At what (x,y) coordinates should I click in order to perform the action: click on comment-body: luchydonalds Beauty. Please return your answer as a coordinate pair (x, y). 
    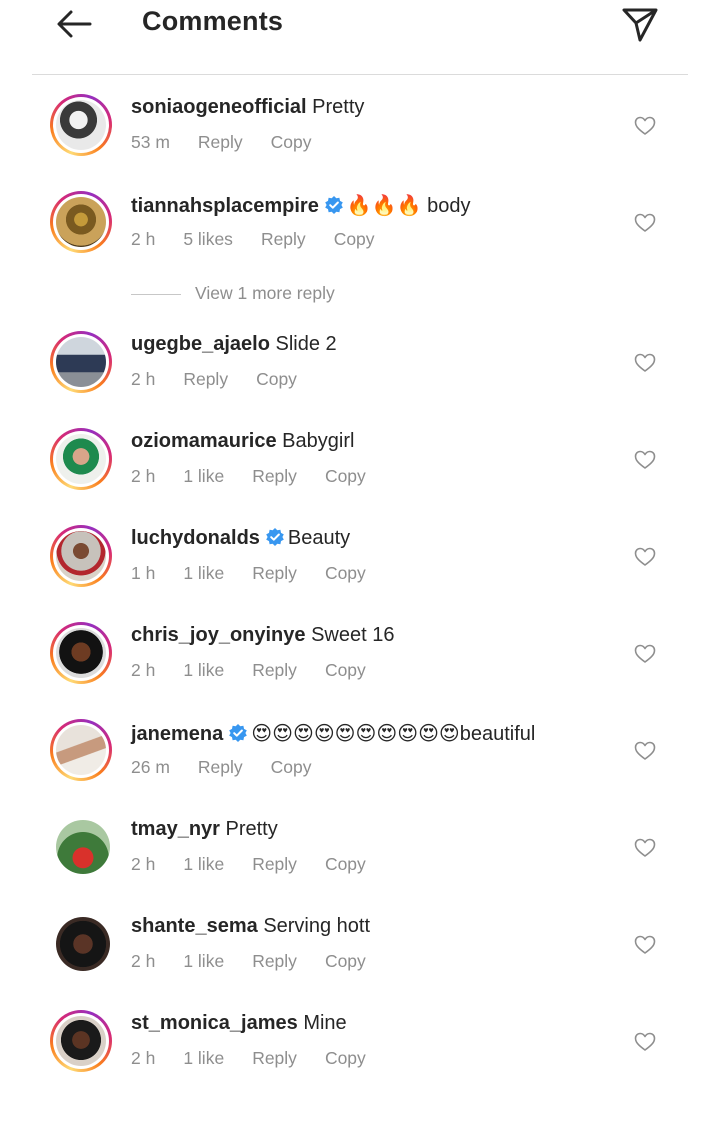
    Looking at the image, I should click on (240, 538).